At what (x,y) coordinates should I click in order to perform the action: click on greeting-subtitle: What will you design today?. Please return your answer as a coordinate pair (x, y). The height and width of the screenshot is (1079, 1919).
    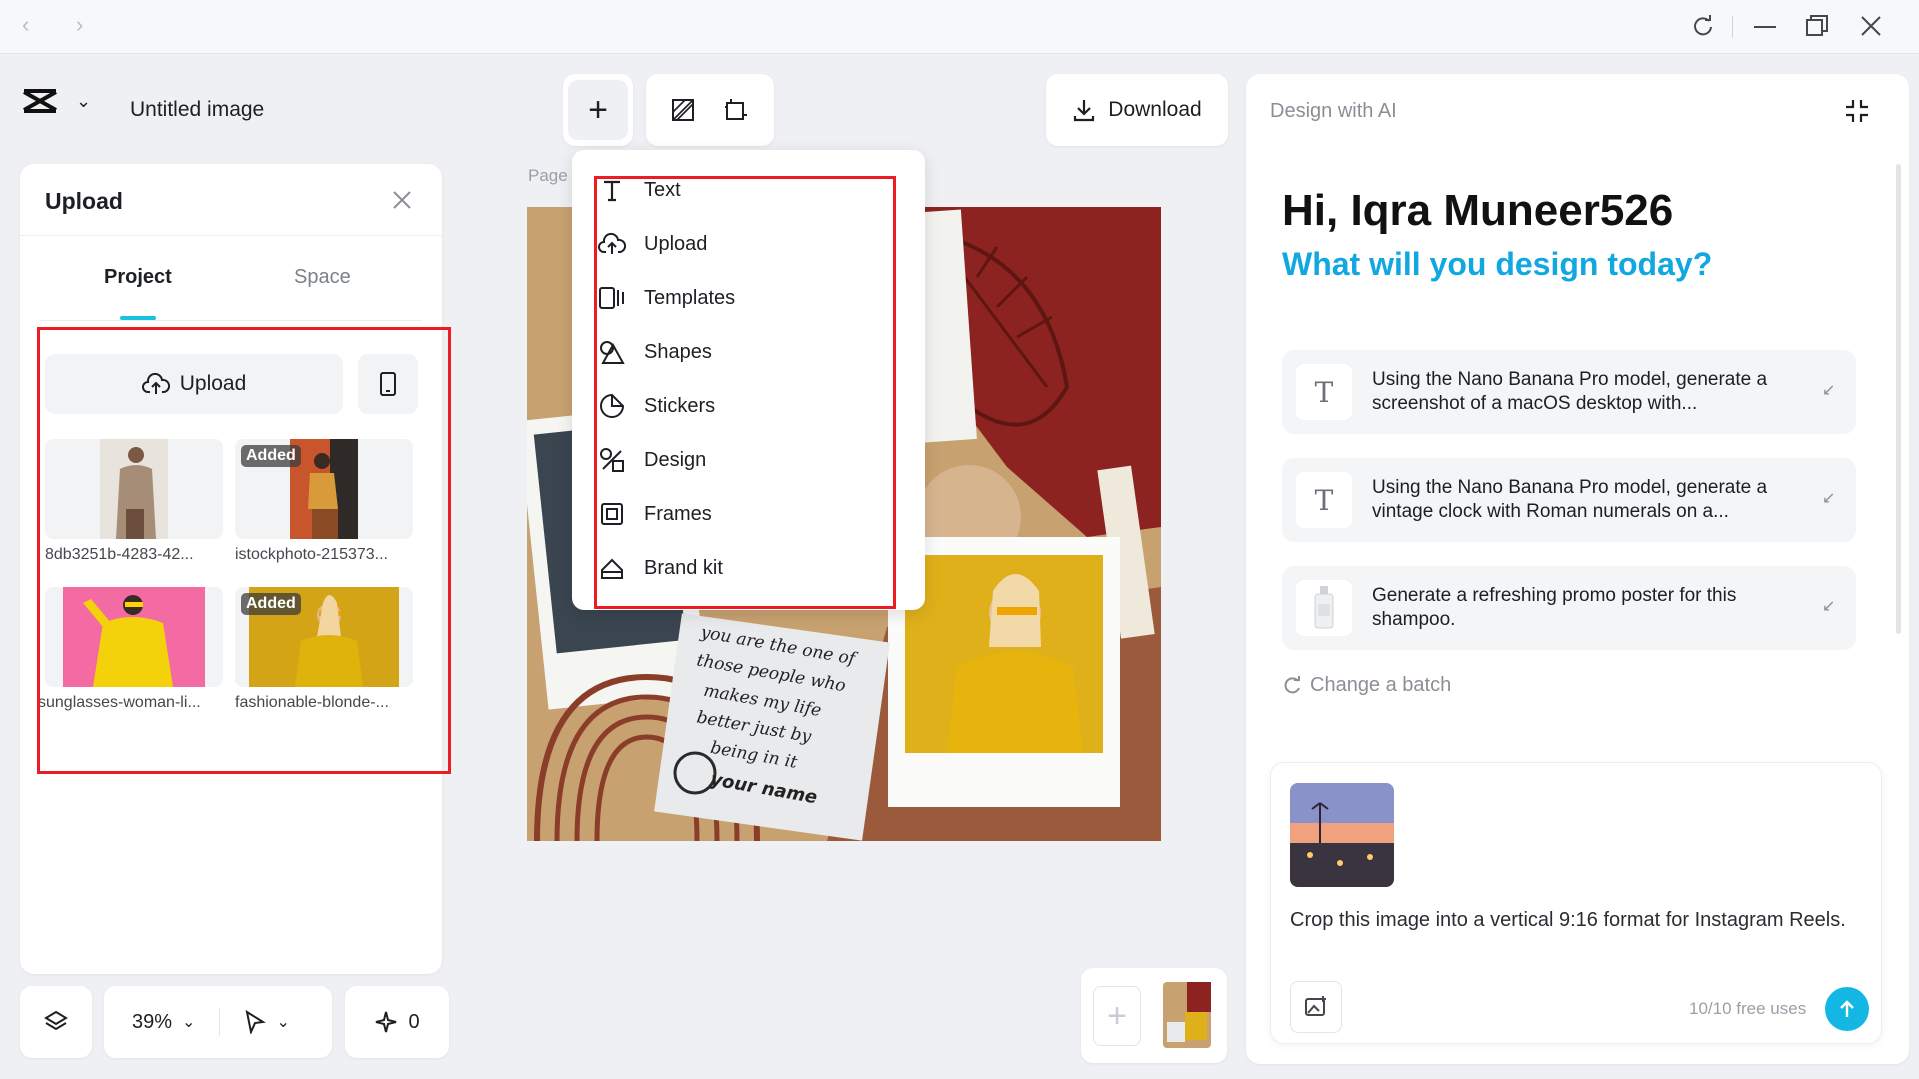
    Looking at the image, I should click on (1497, 264).